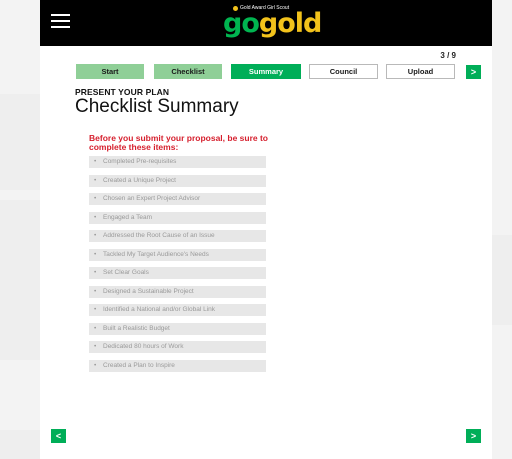 This screenshot has height=459, width=512. What do you see at coordinates (177, 273) in the screenshot?
I see `checklist-item: • Set Clear Goals` at bounding box center [177, 273].